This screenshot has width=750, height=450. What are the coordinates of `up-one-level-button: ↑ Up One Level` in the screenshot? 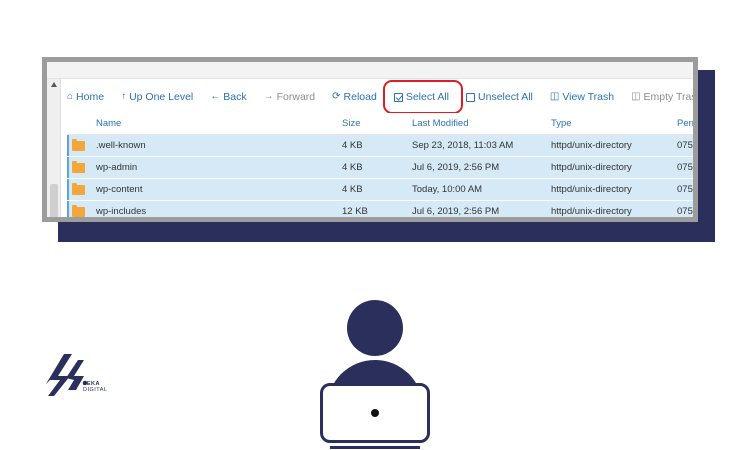 It's located at (157, 97).